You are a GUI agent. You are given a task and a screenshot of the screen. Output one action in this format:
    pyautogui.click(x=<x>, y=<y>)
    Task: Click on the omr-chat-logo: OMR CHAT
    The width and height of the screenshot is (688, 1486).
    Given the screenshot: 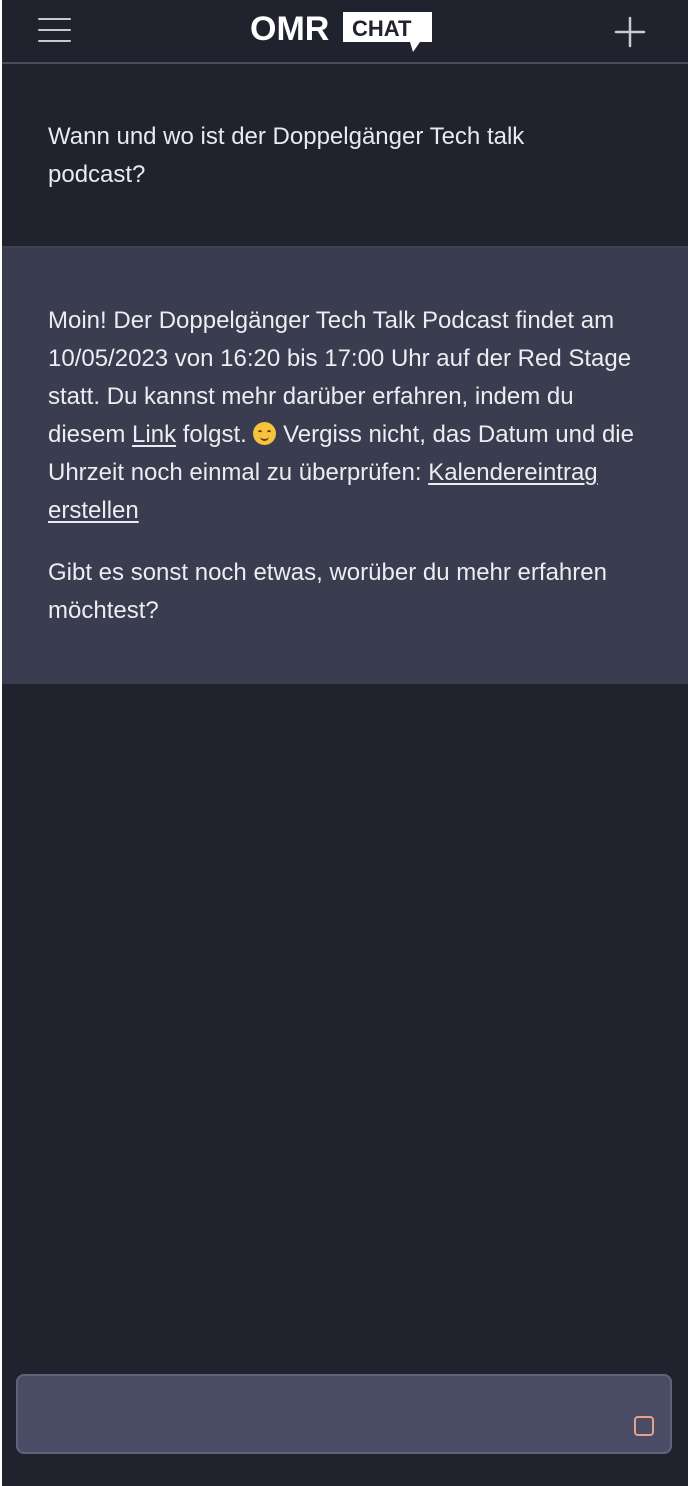 What is the action you would take?
    pyautogui.click(x=341, y=31)
    